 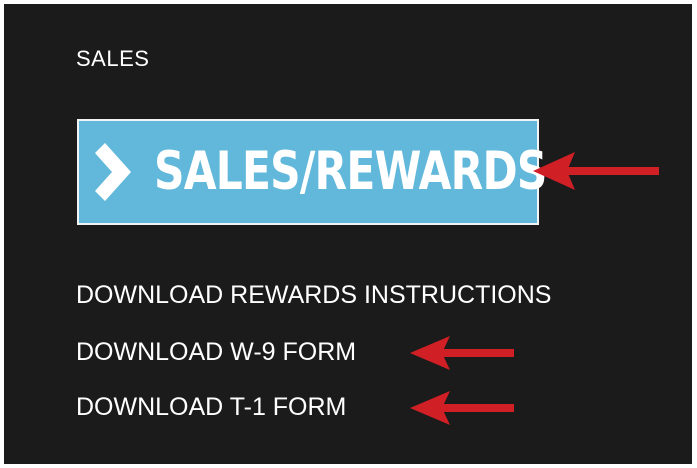 What do you see at coordinates (113, 58) in the screenshot?
I see `section-title: SALES` at bounding box center [113, 58].